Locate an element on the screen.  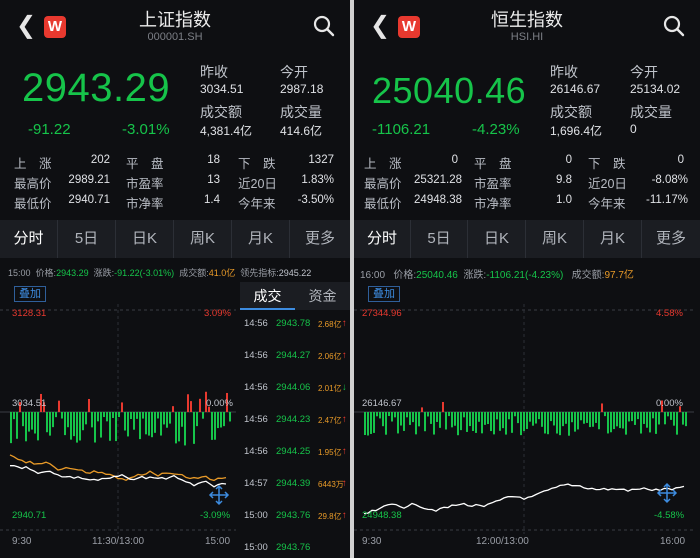
tick-price: 2944.06 is located at coordinates (293, 387).